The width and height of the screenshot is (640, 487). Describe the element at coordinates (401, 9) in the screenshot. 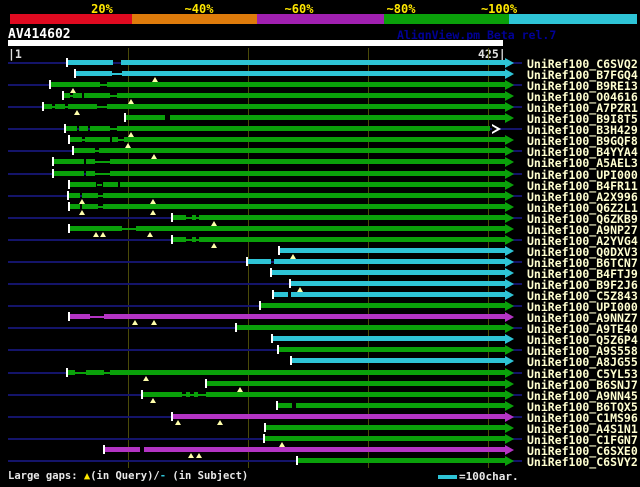

I see `identity-percent-label: ~80%` at that location.